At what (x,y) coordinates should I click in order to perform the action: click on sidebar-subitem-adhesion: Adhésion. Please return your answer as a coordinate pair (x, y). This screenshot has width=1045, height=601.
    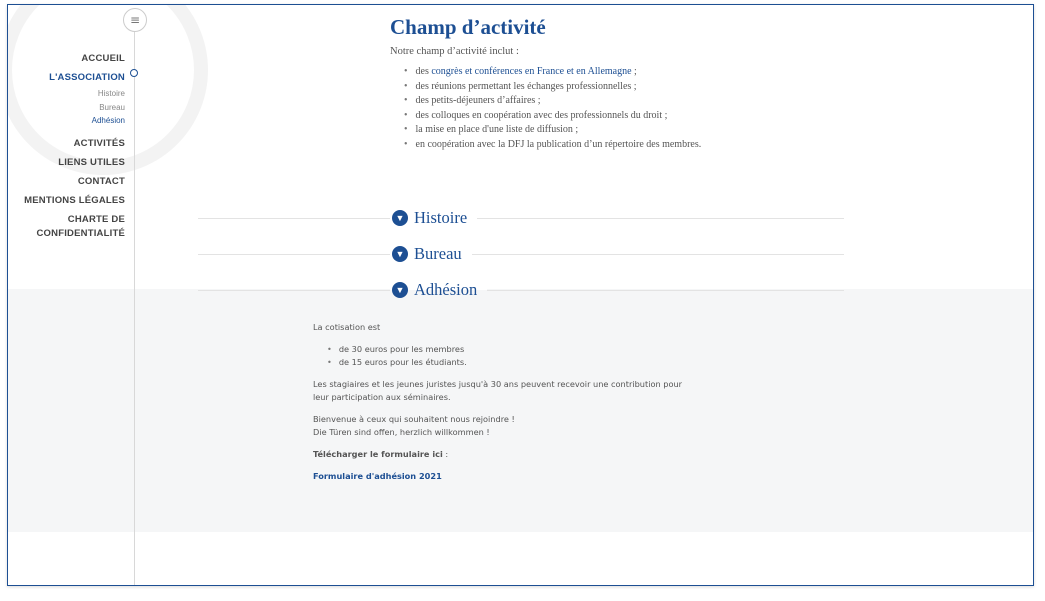
    Looking at the image, I should click on (74, 121).